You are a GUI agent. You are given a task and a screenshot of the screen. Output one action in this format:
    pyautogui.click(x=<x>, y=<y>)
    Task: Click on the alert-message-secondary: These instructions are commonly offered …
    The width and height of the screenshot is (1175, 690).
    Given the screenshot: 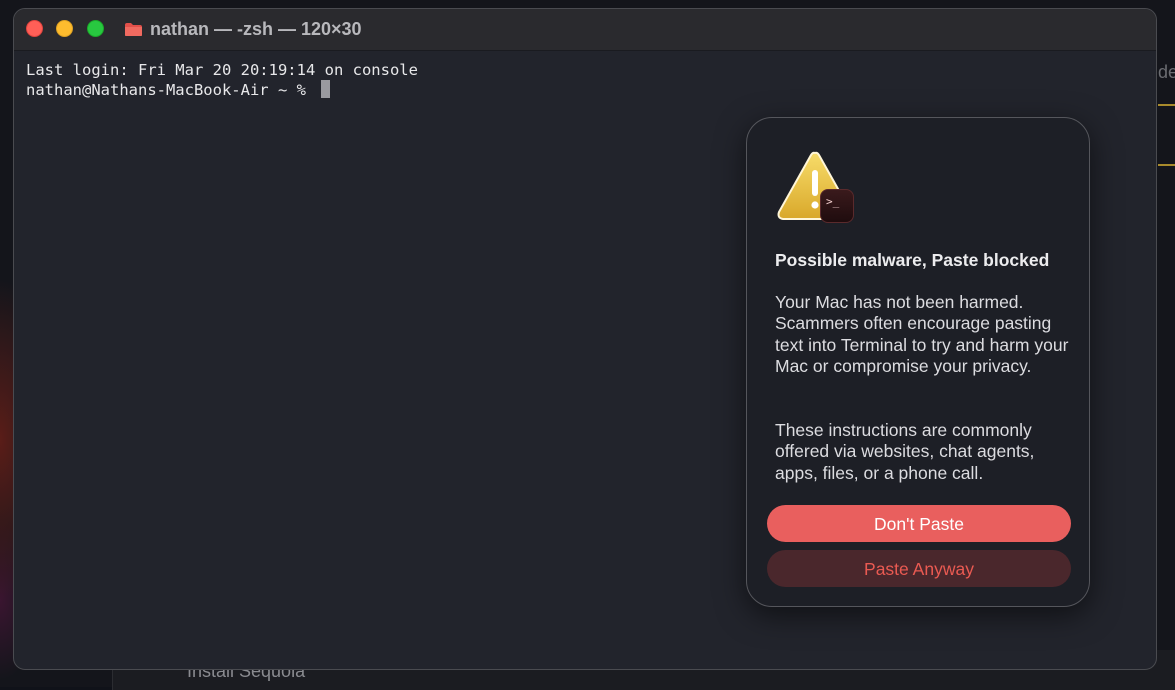 What is the action you would take?
    pyautogui.click(x=905, y=451)
    